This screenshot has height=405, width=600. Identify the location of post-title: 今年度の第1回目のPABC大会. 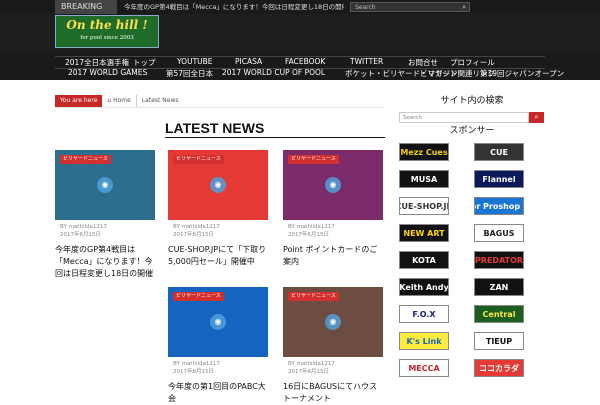
(218, 393).